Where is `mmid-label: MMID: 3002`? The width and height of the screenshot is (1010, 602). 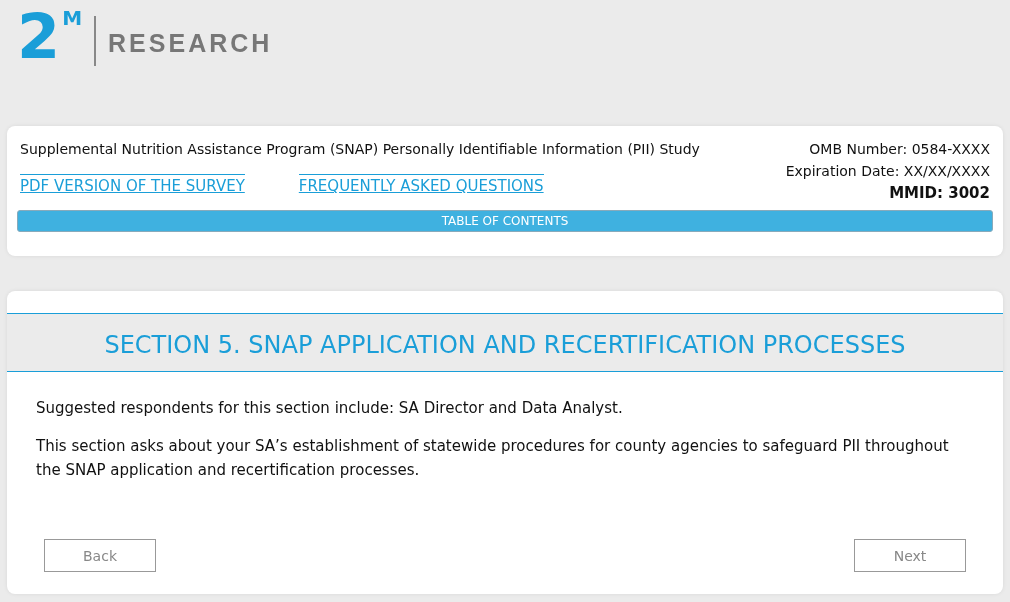
mmid-label: MMID: 3002 is located at coordinates (939, 193).